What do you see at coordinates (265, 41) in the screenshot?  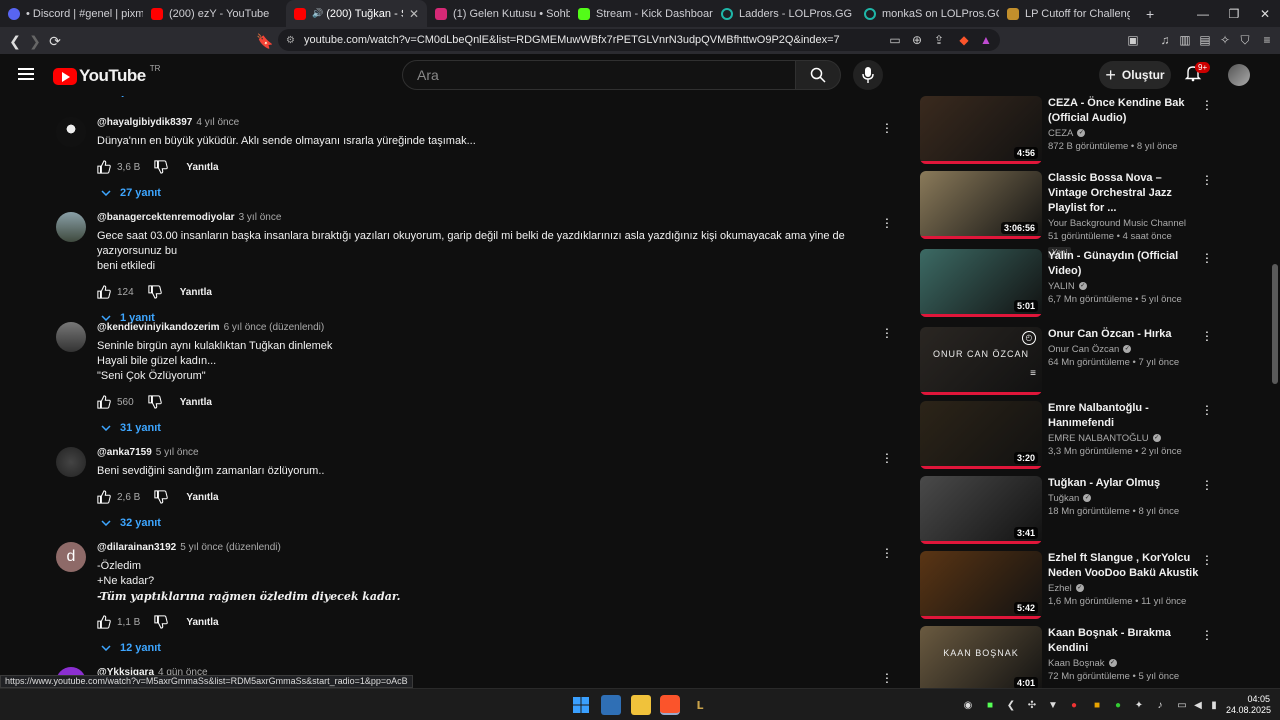 I see `bookmark-icon: 🔖` at bounding box center [265, 41].